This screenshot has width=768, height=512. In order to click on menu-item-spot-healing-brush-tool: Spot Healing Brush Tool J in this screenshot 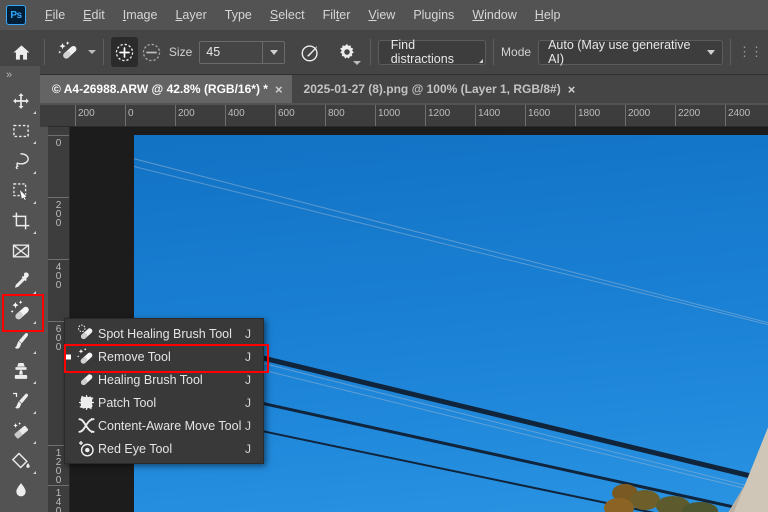, I will do `click(164, 333)`.